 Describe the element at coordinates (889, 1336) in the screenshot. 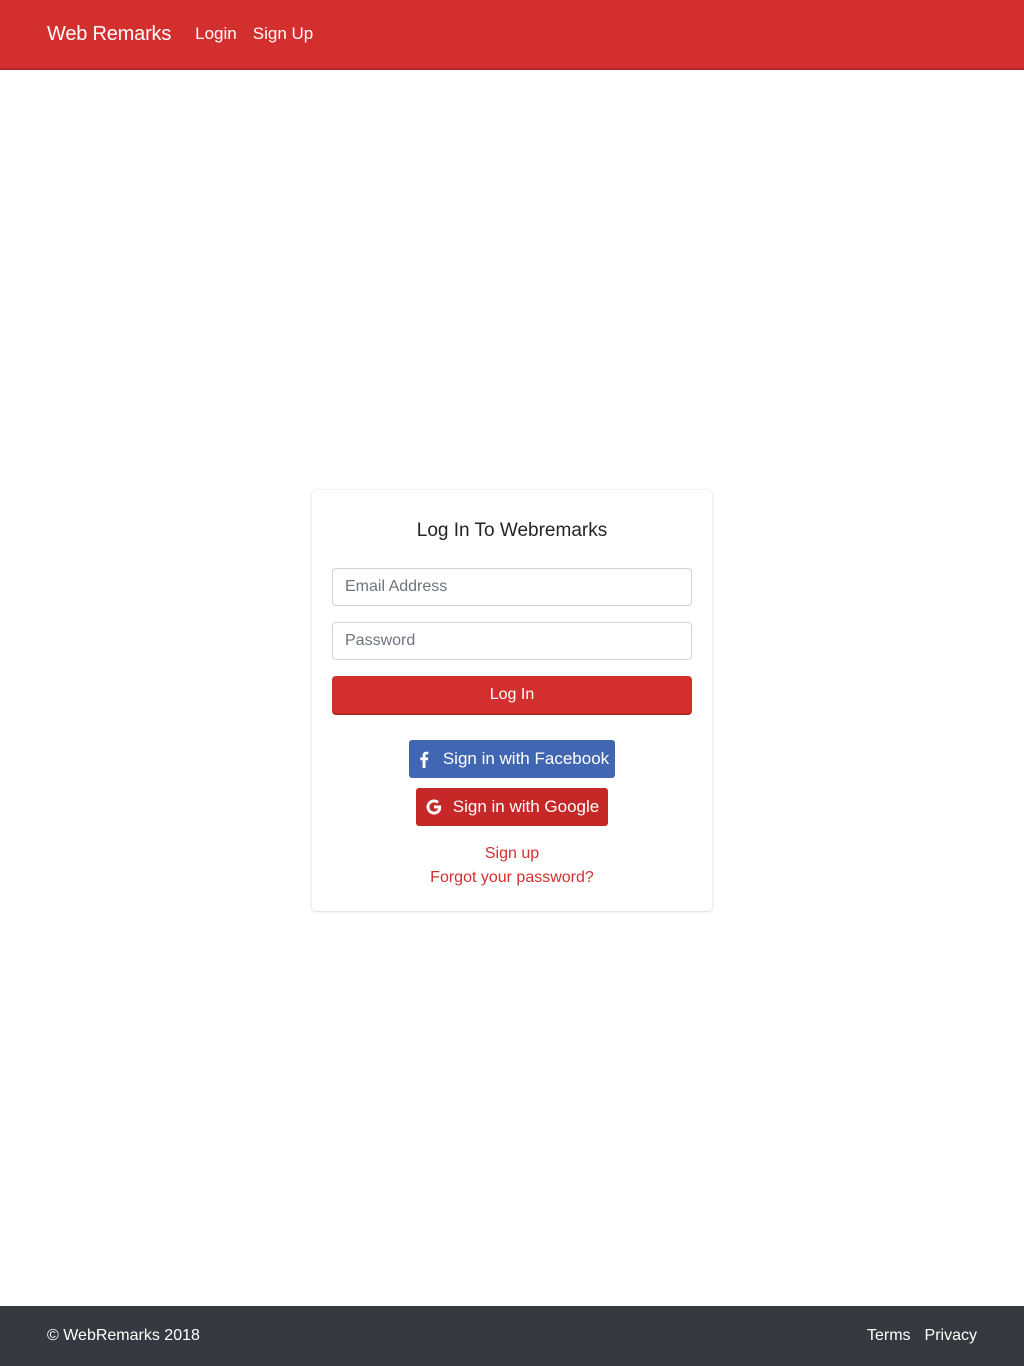

I see `footer-terms-link: Terms` at that location.